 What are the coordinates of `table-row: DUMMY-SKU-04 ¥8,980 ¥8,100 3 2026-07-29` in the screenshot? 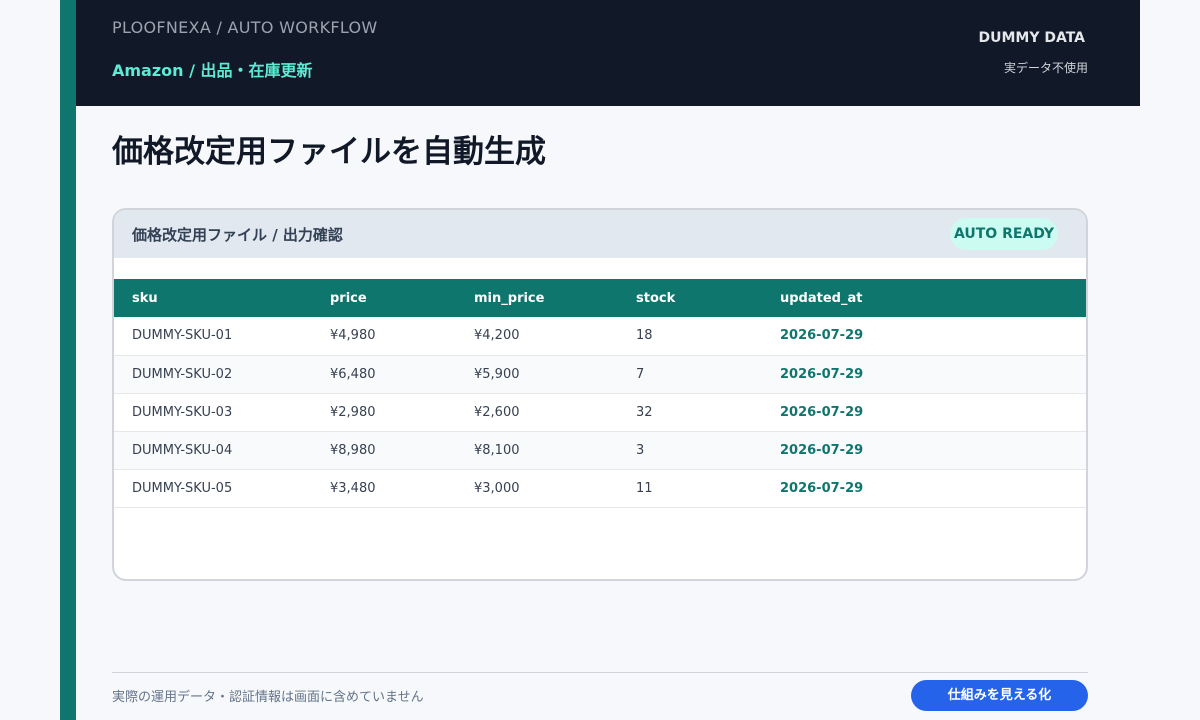 It's located at (600, 450).